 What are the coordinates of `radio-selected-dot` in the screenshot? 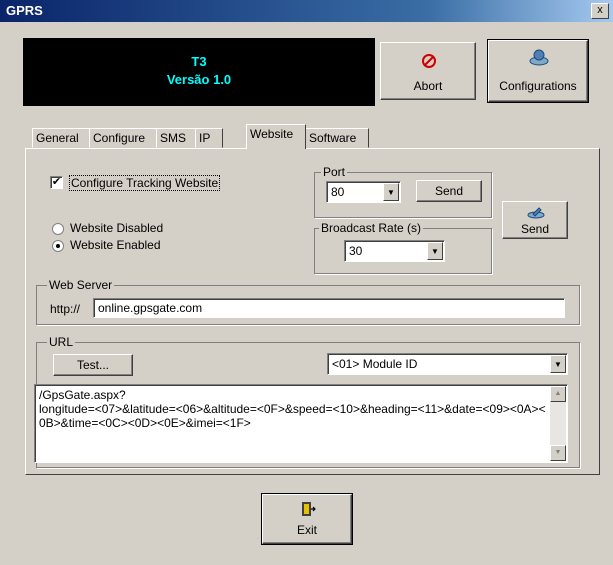 It's located at (58, 246).